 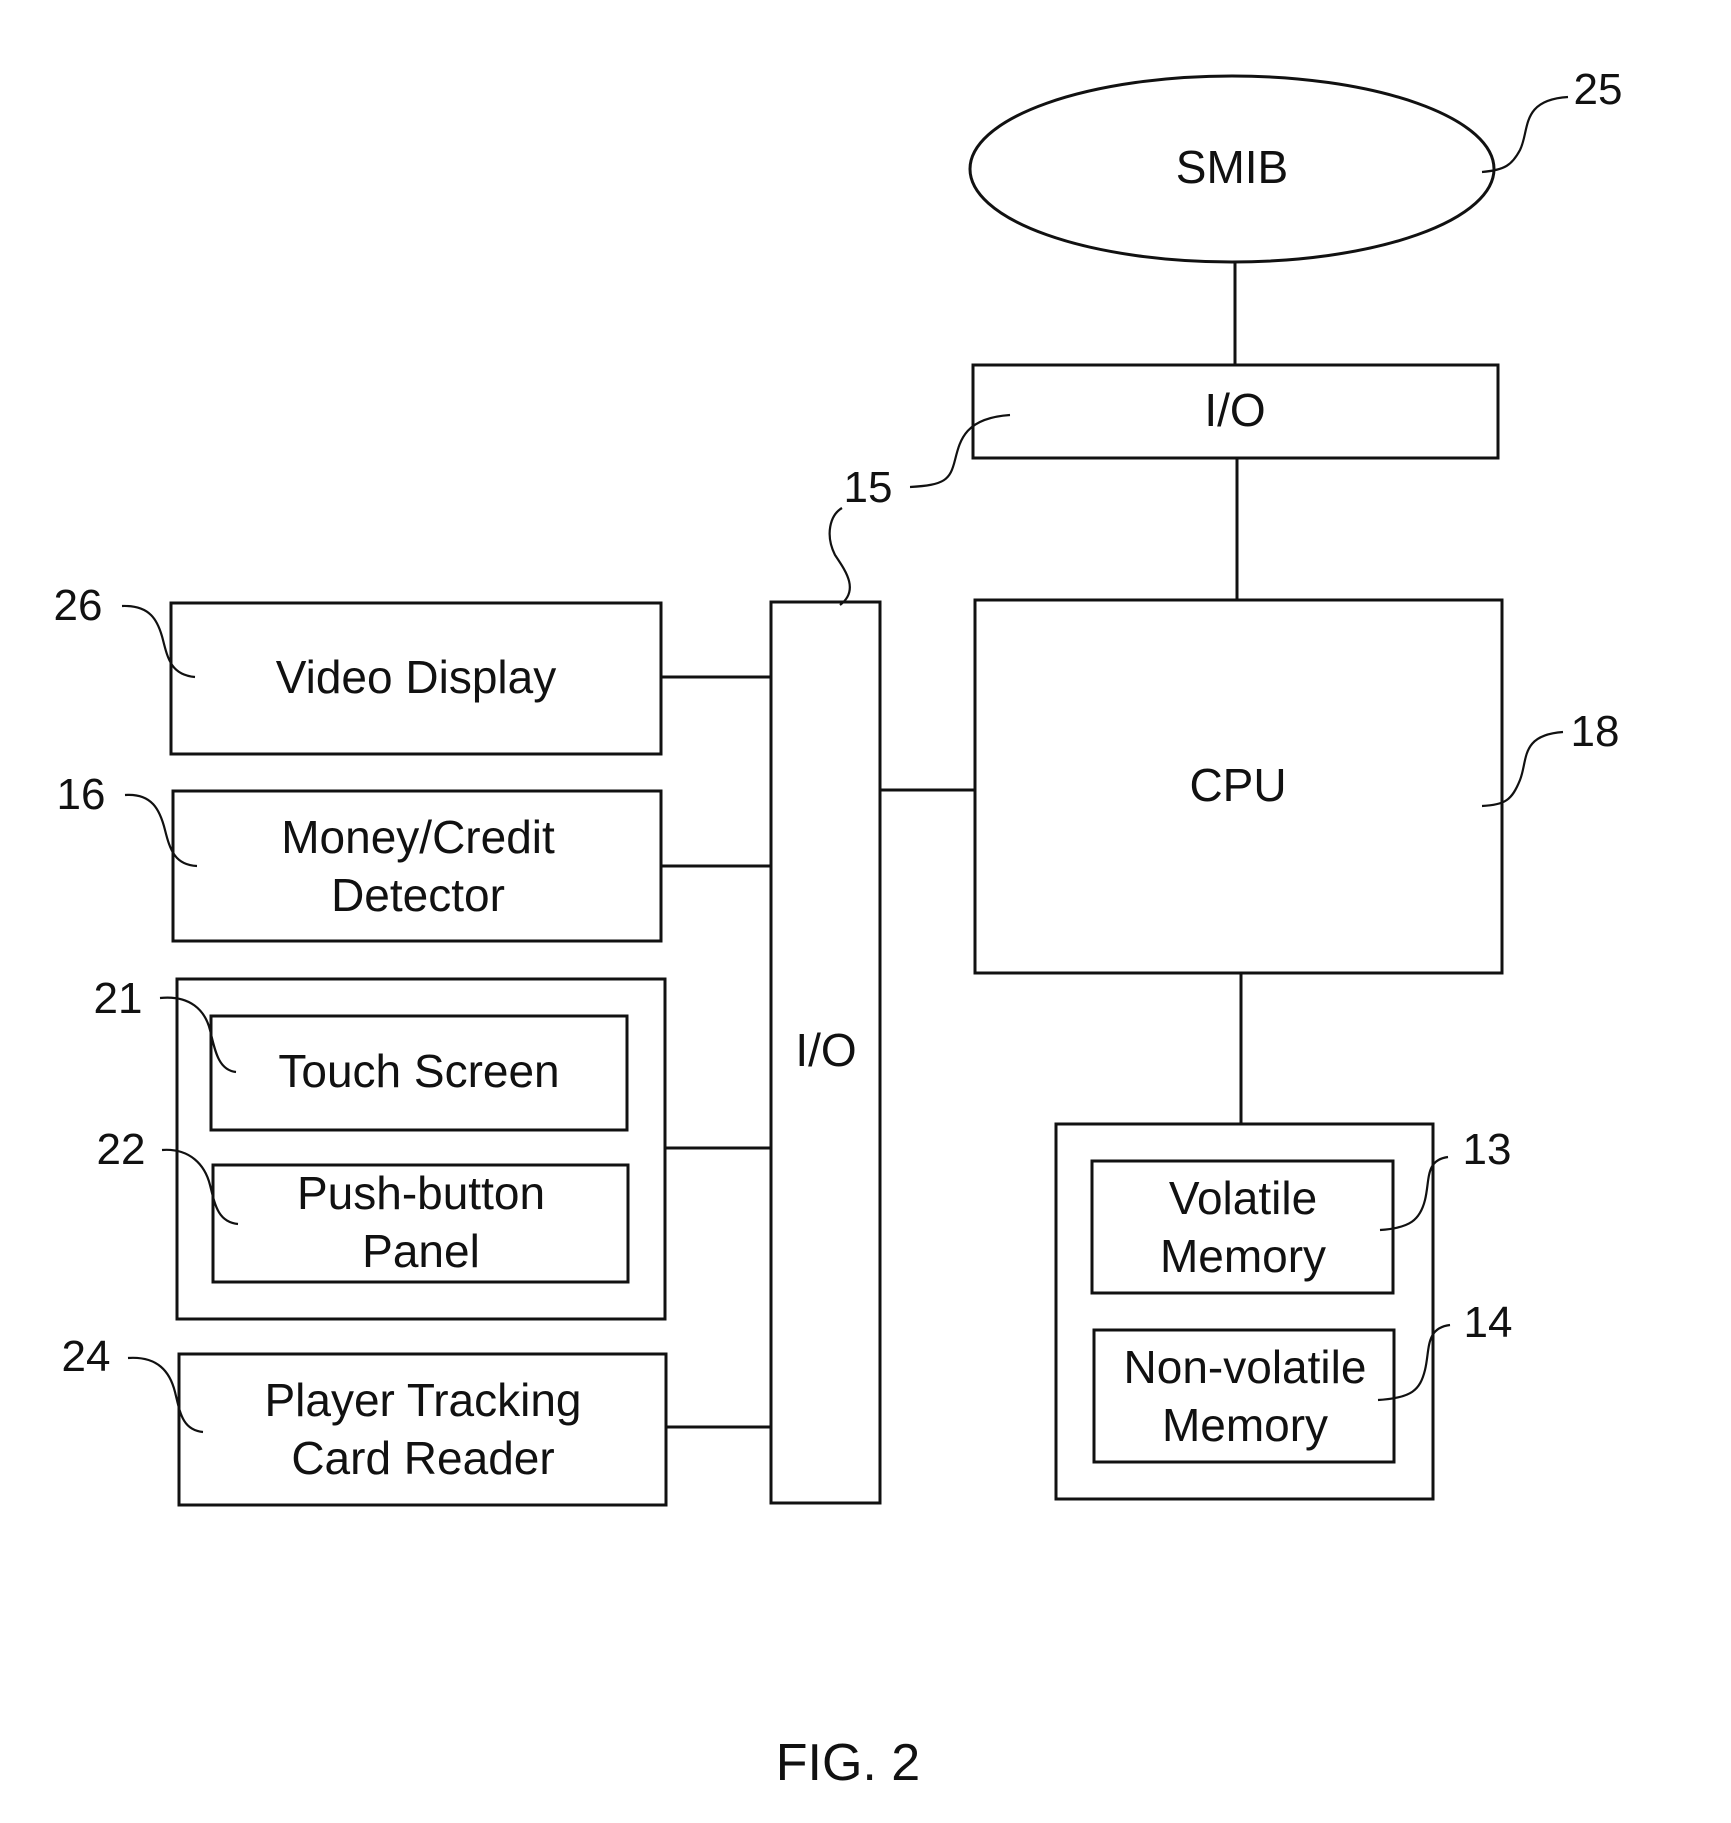 I want to click on ref-13: 13, so click(x=1487, y=1149).